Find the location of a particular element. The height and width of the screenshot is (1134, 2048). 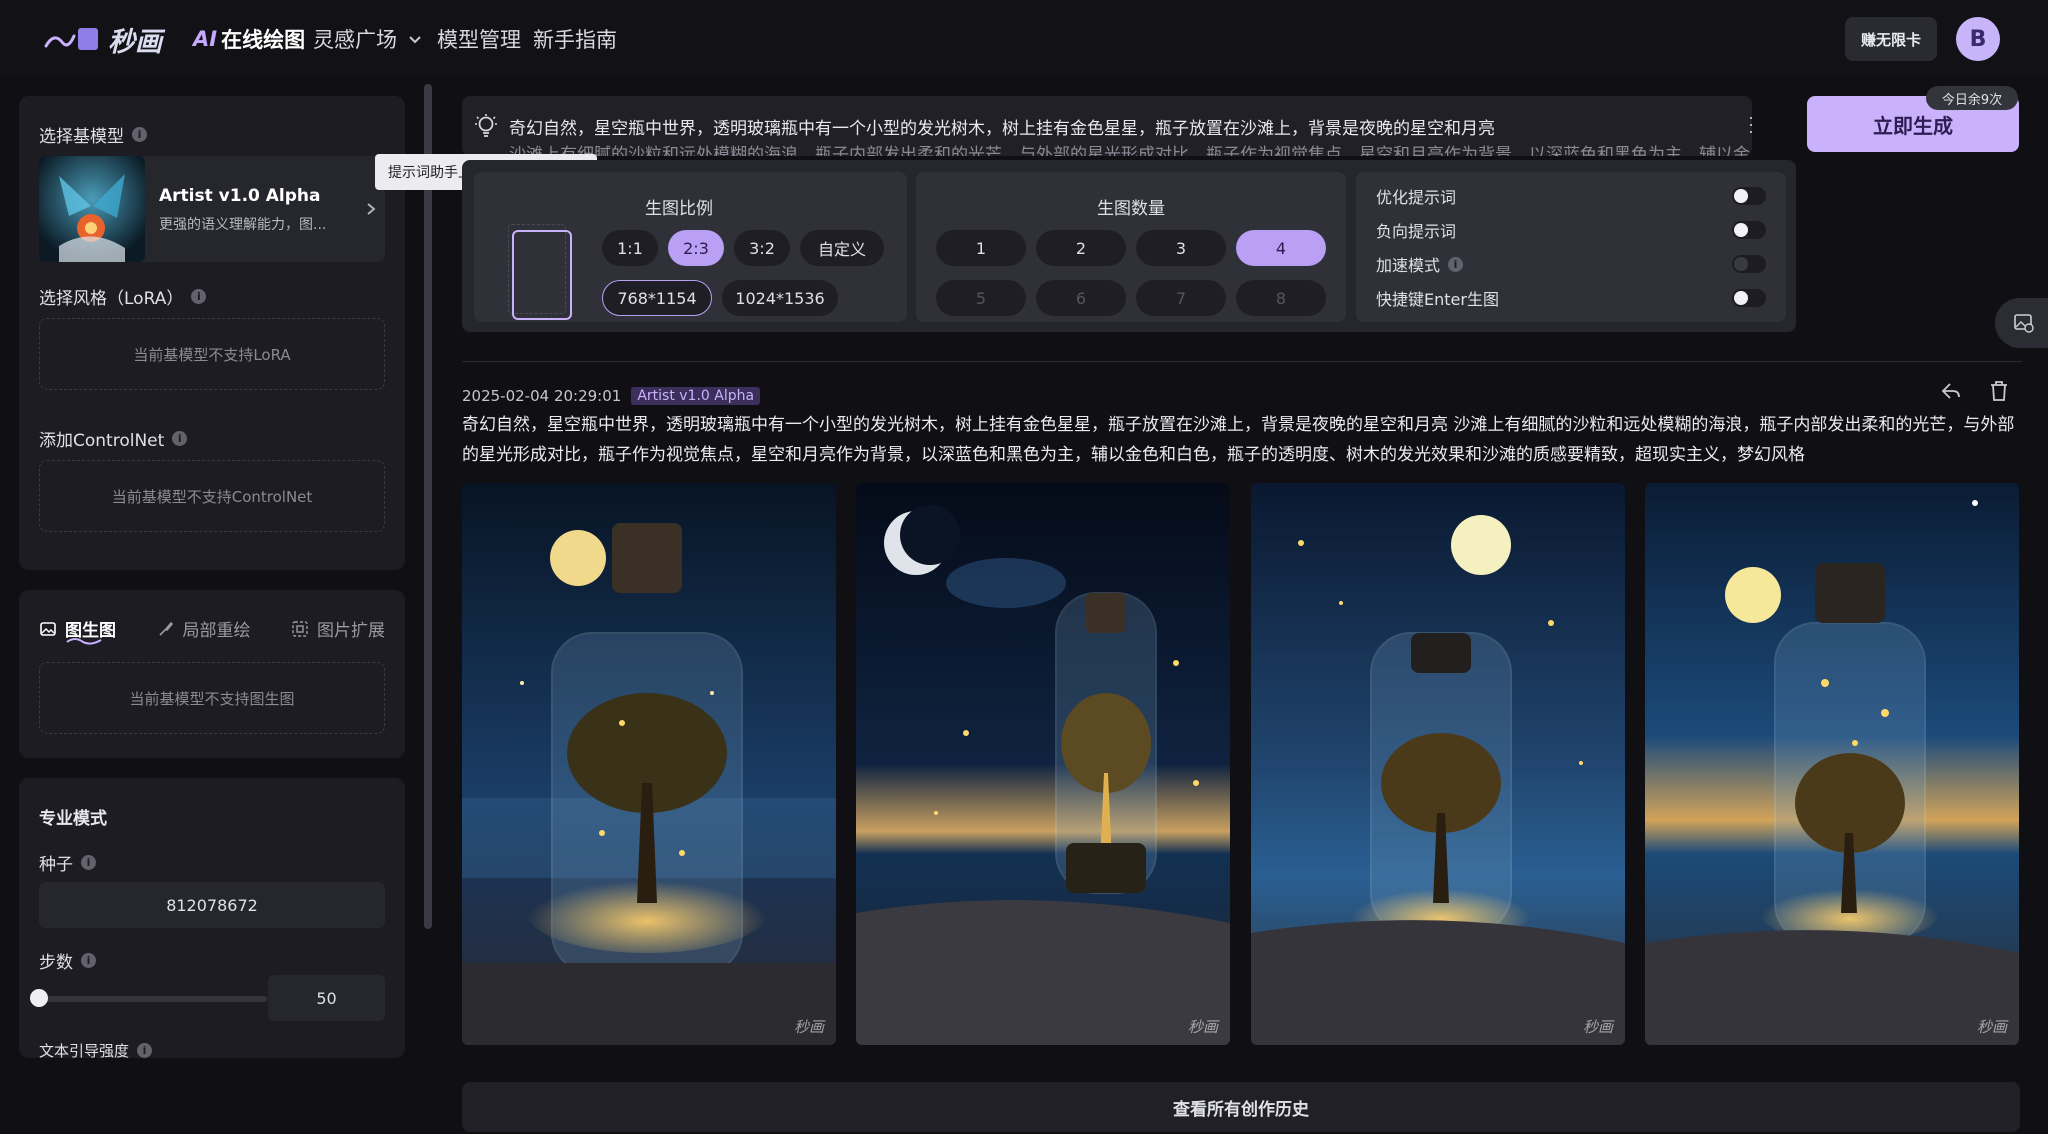

model-thumbnail is located at coordinates (92, 209).